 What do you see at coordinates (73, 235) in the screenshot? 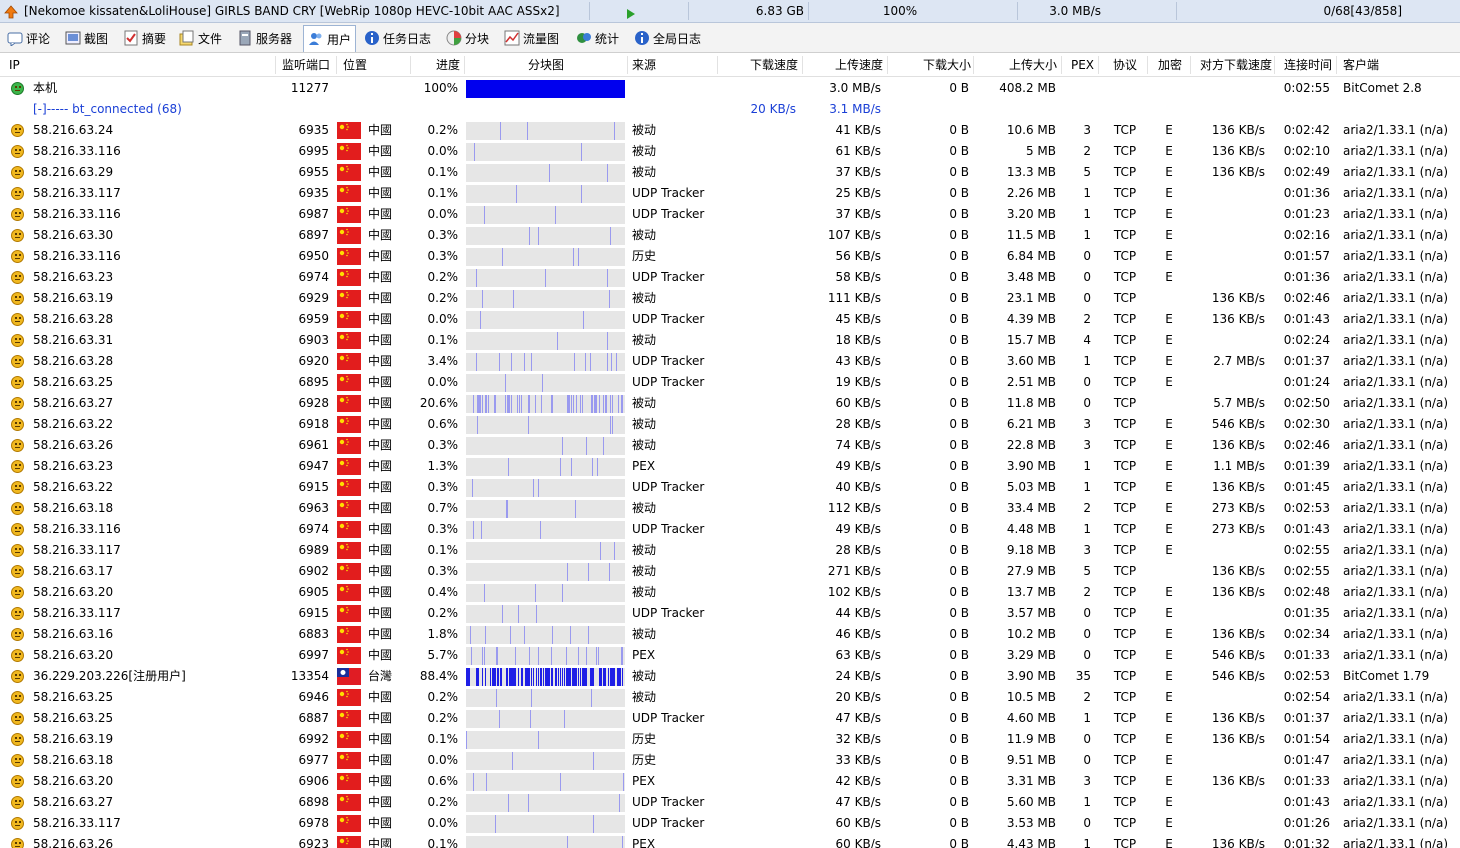
I see `peer-ip: 58.216.63.30` at bounding box center [73, 235].